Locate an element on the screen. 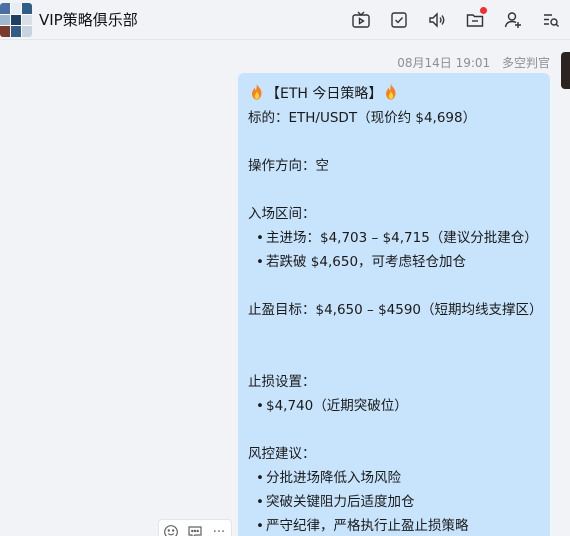  list-item: • 严守纪律，严格执行止盈止损策略 is located at coordinates (362, 526).